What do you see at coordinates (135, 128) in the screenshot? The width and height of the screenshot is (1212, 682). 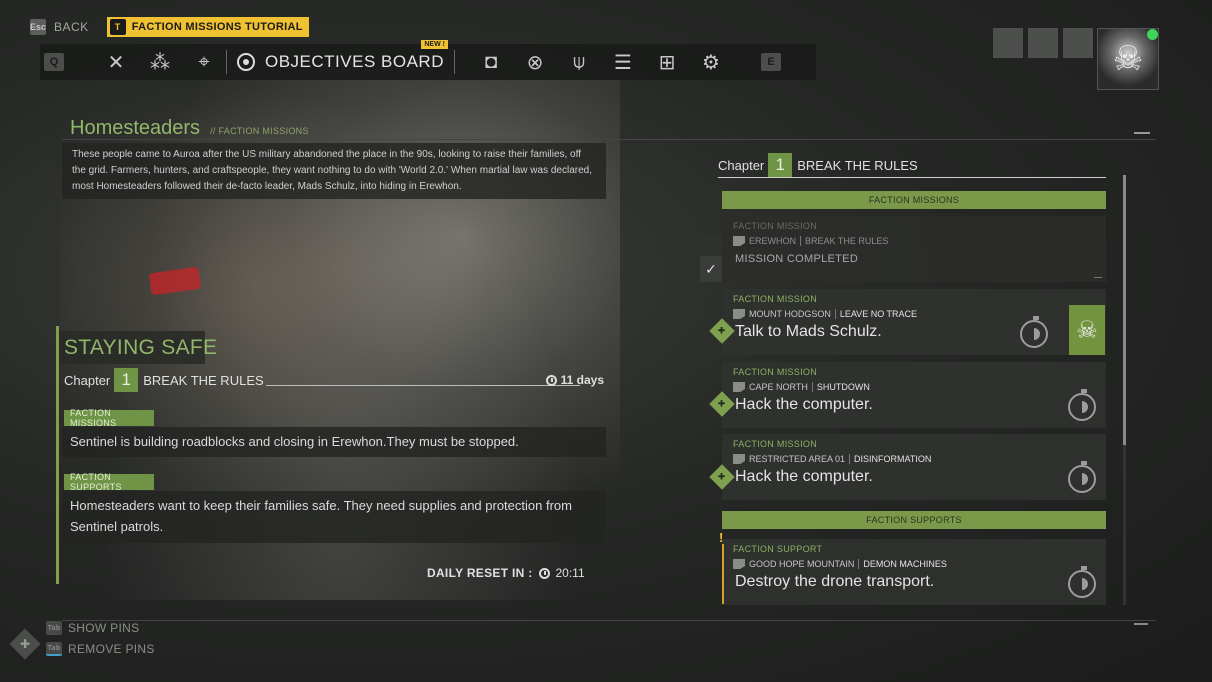 I see `faction-name: Homesteaders` at bounding box center [135, 128].